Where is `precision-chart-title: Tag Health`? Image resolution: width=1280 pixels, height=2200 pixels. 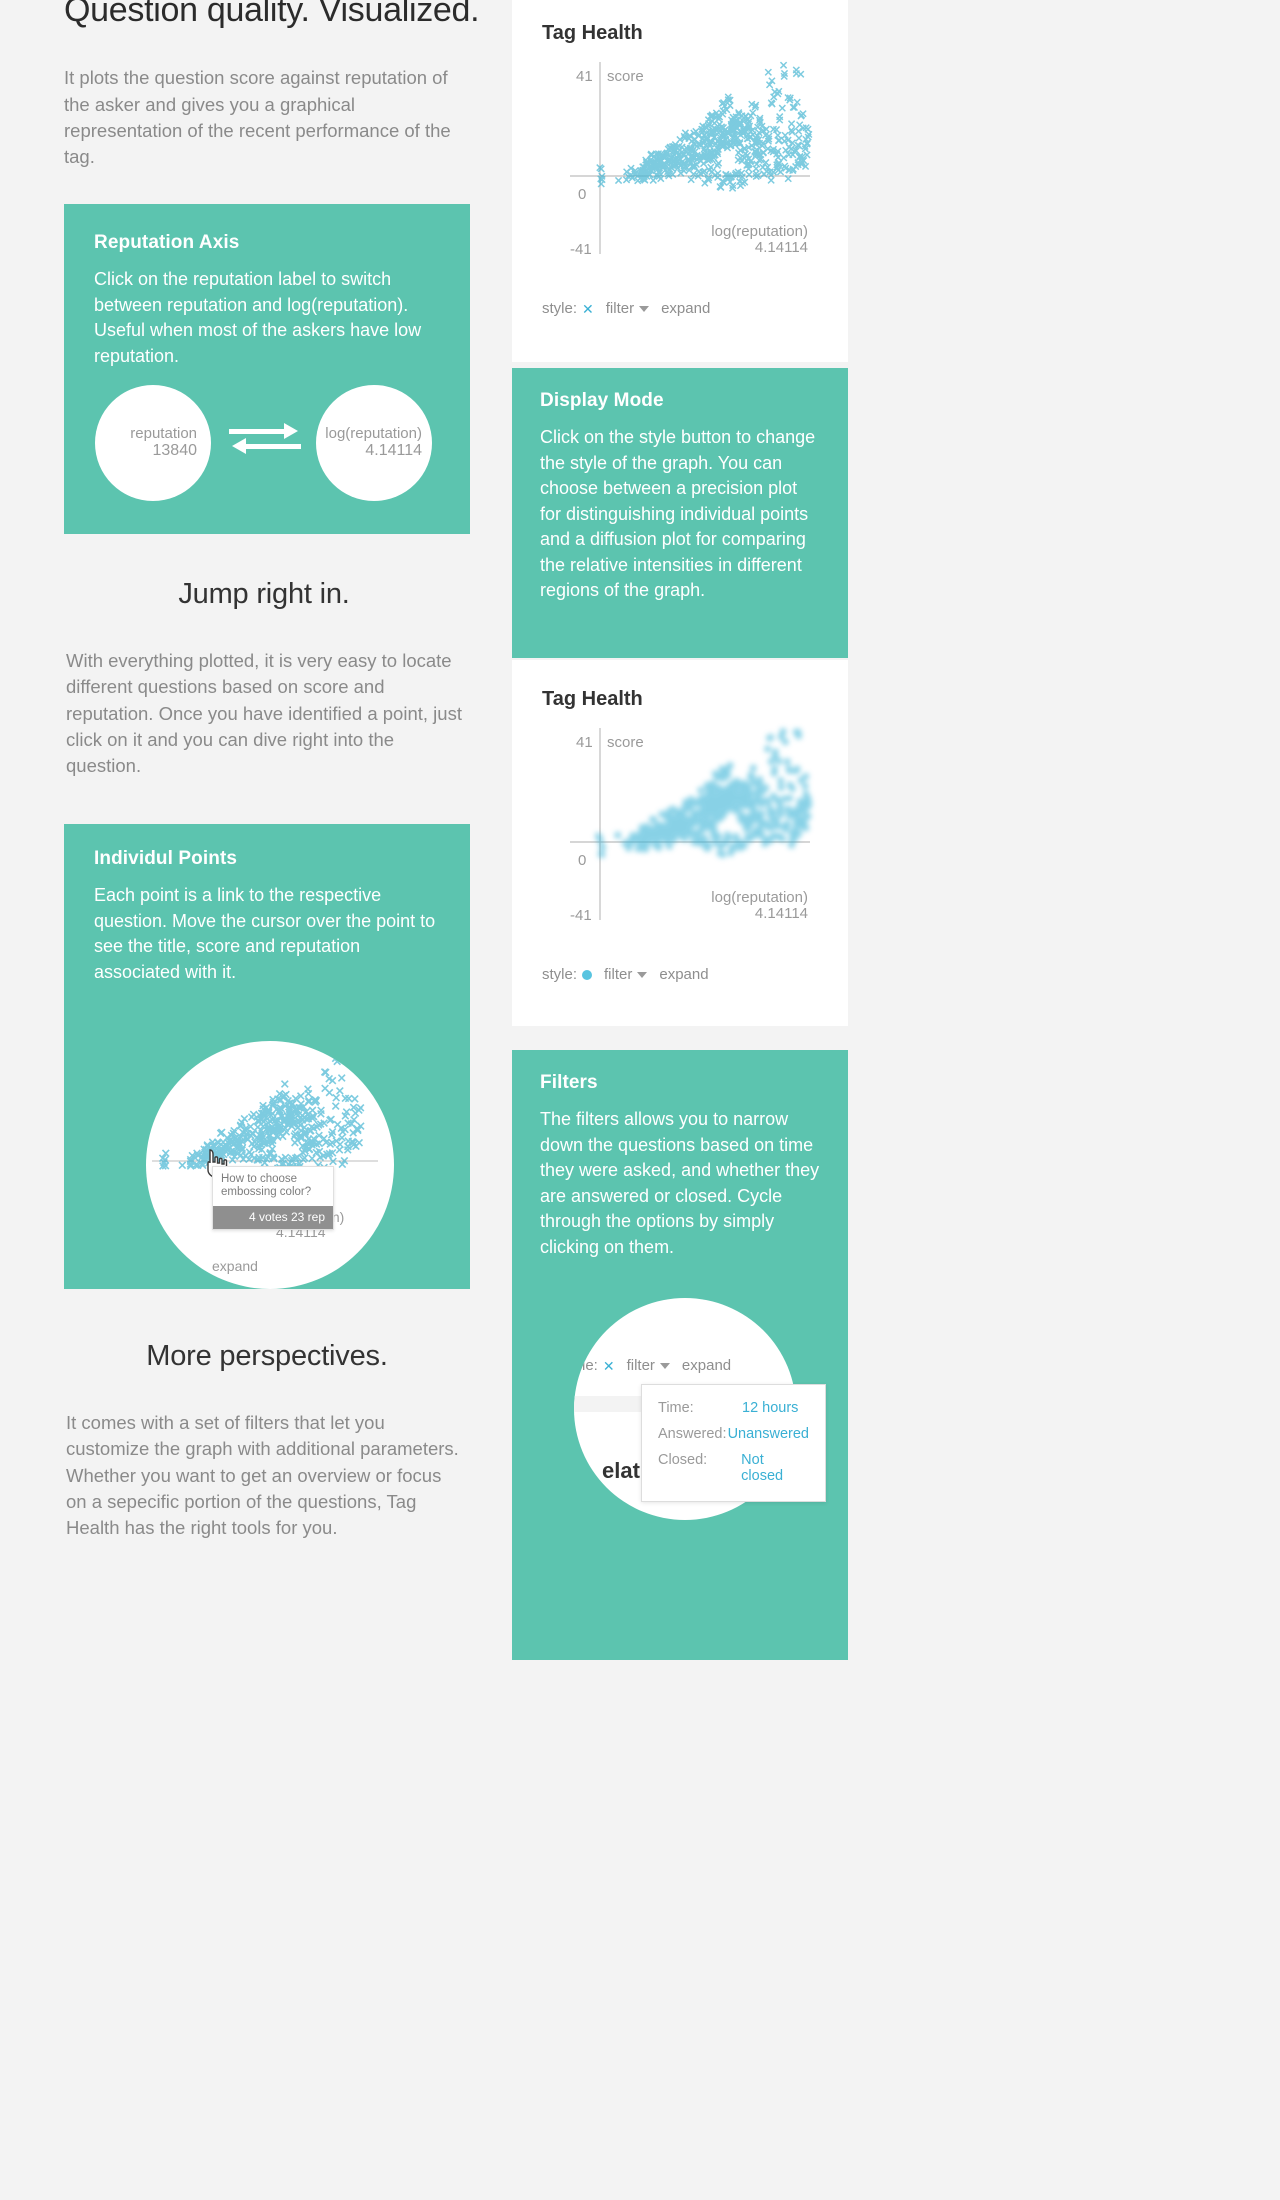
precision-chart-title: Tag Health is located at coordinates (592, 33).